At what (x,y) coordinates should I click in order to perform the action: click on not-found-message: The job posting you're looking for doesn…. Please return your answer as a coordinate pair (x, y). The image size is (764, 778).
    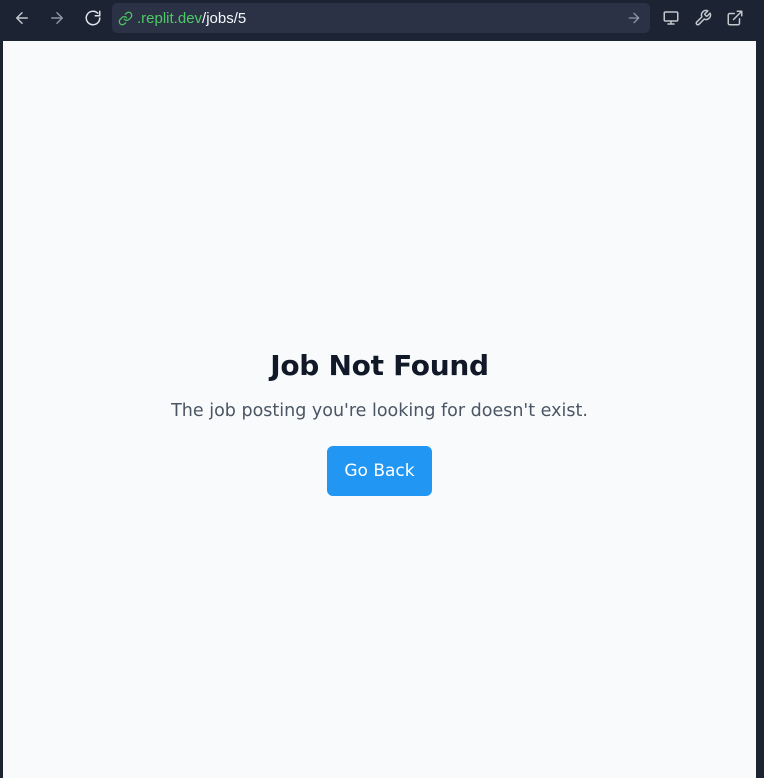
    Looking at the image, I should click on (379, 411).